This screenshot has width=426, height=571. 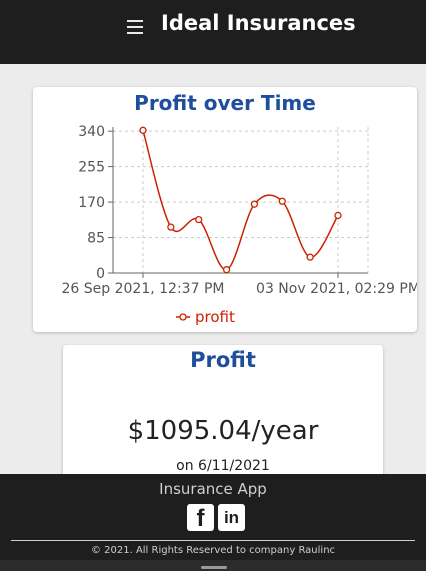 I want to click on legend-label: profit, so click(x=215, y=317).